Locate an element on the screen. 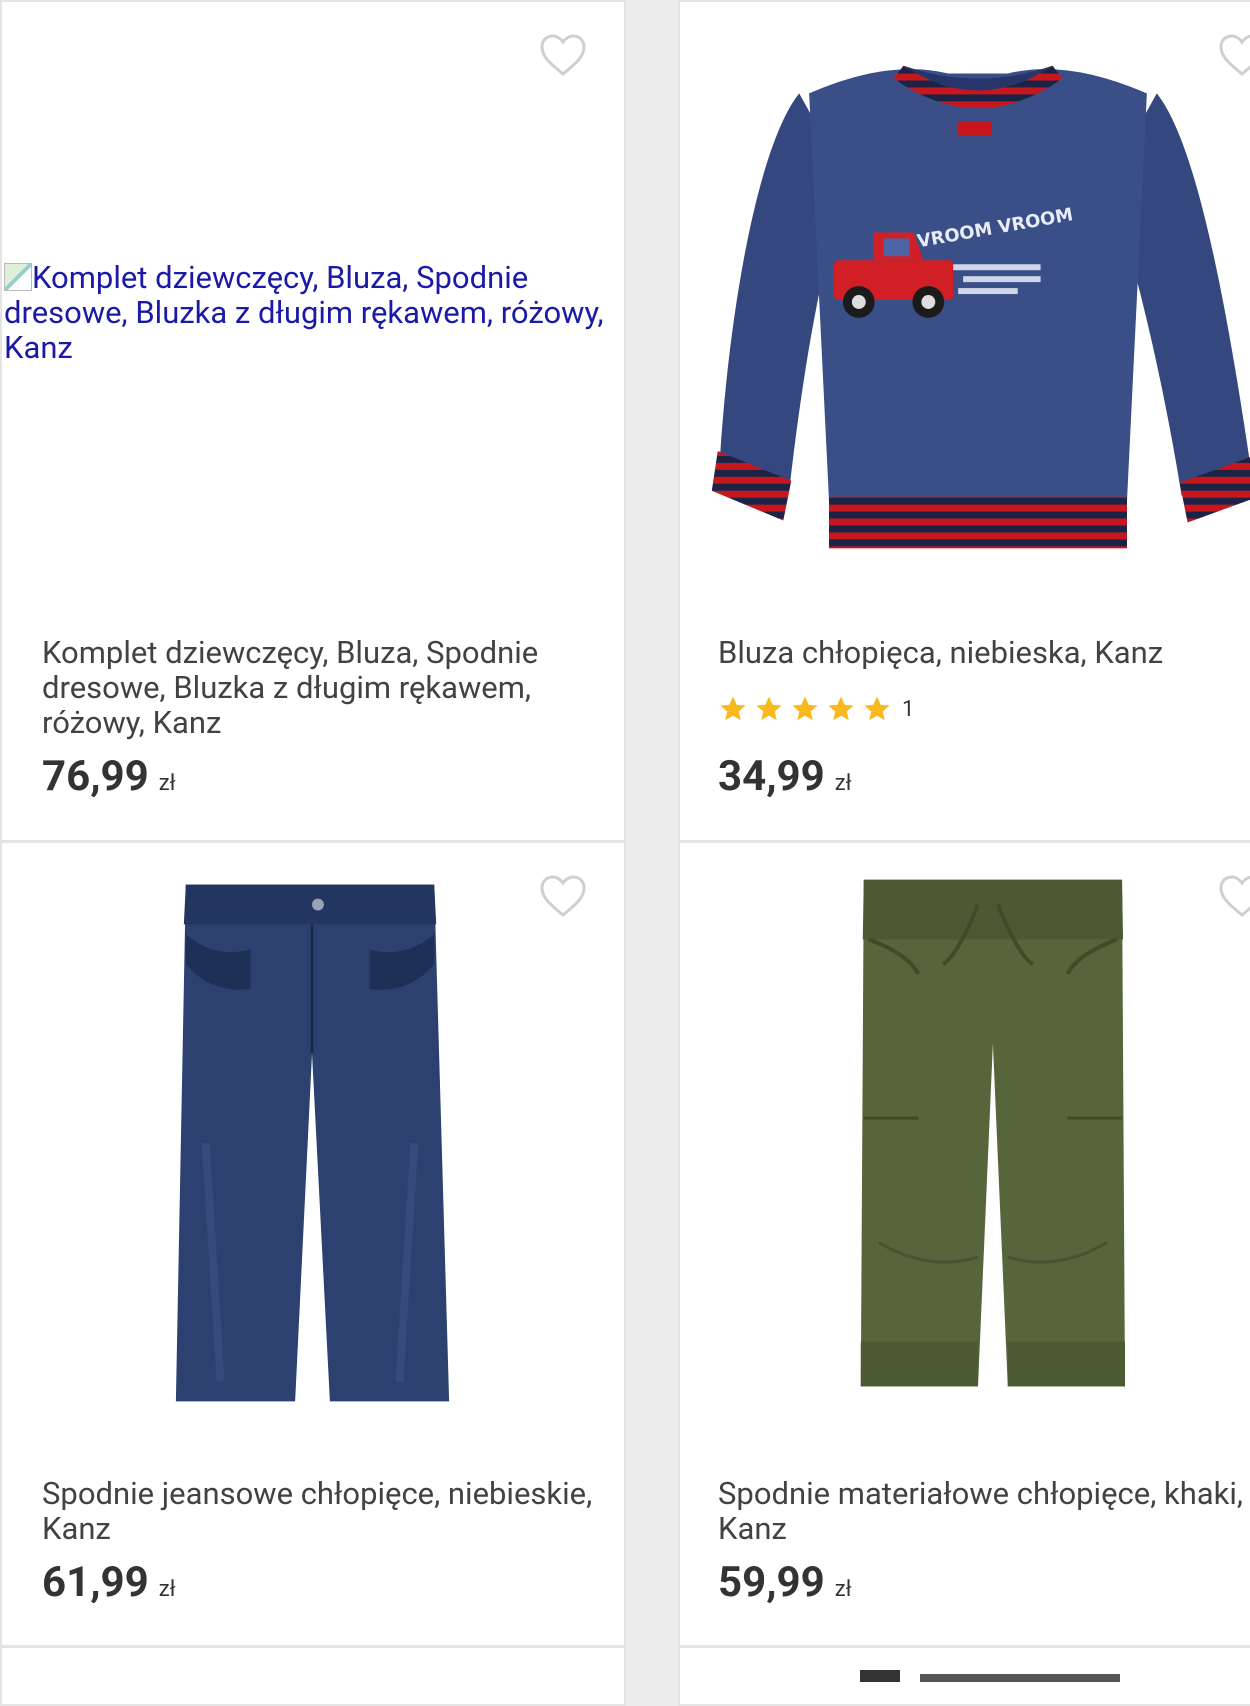 The image size is (1250, 1706). product-image-partial is located at coordinates (990, 1676).